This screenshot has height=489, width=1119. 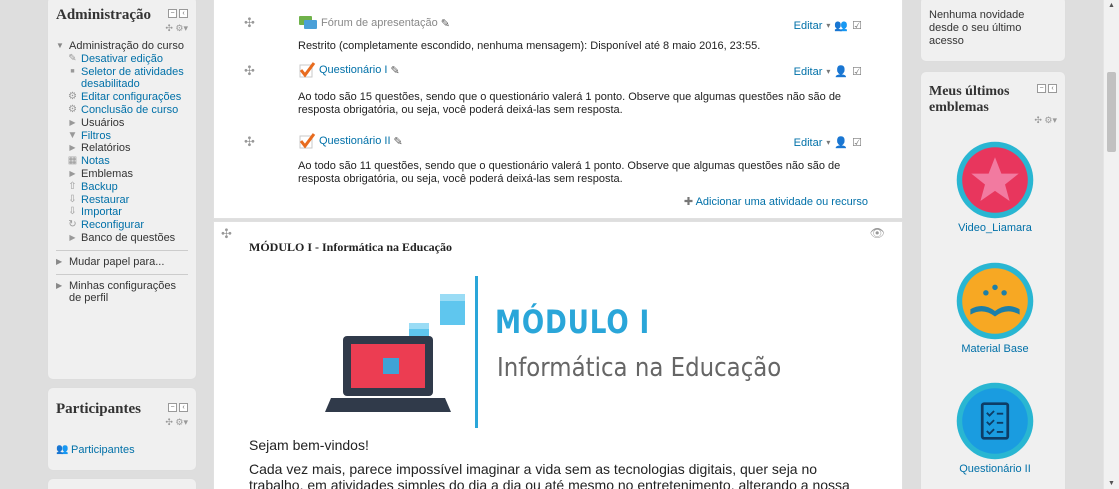 What do you see at coordinates (127, 59) in the screenshot?
I see `admin-item-desativar: ✎ Desativar edição` at bounding box center [127, 59].